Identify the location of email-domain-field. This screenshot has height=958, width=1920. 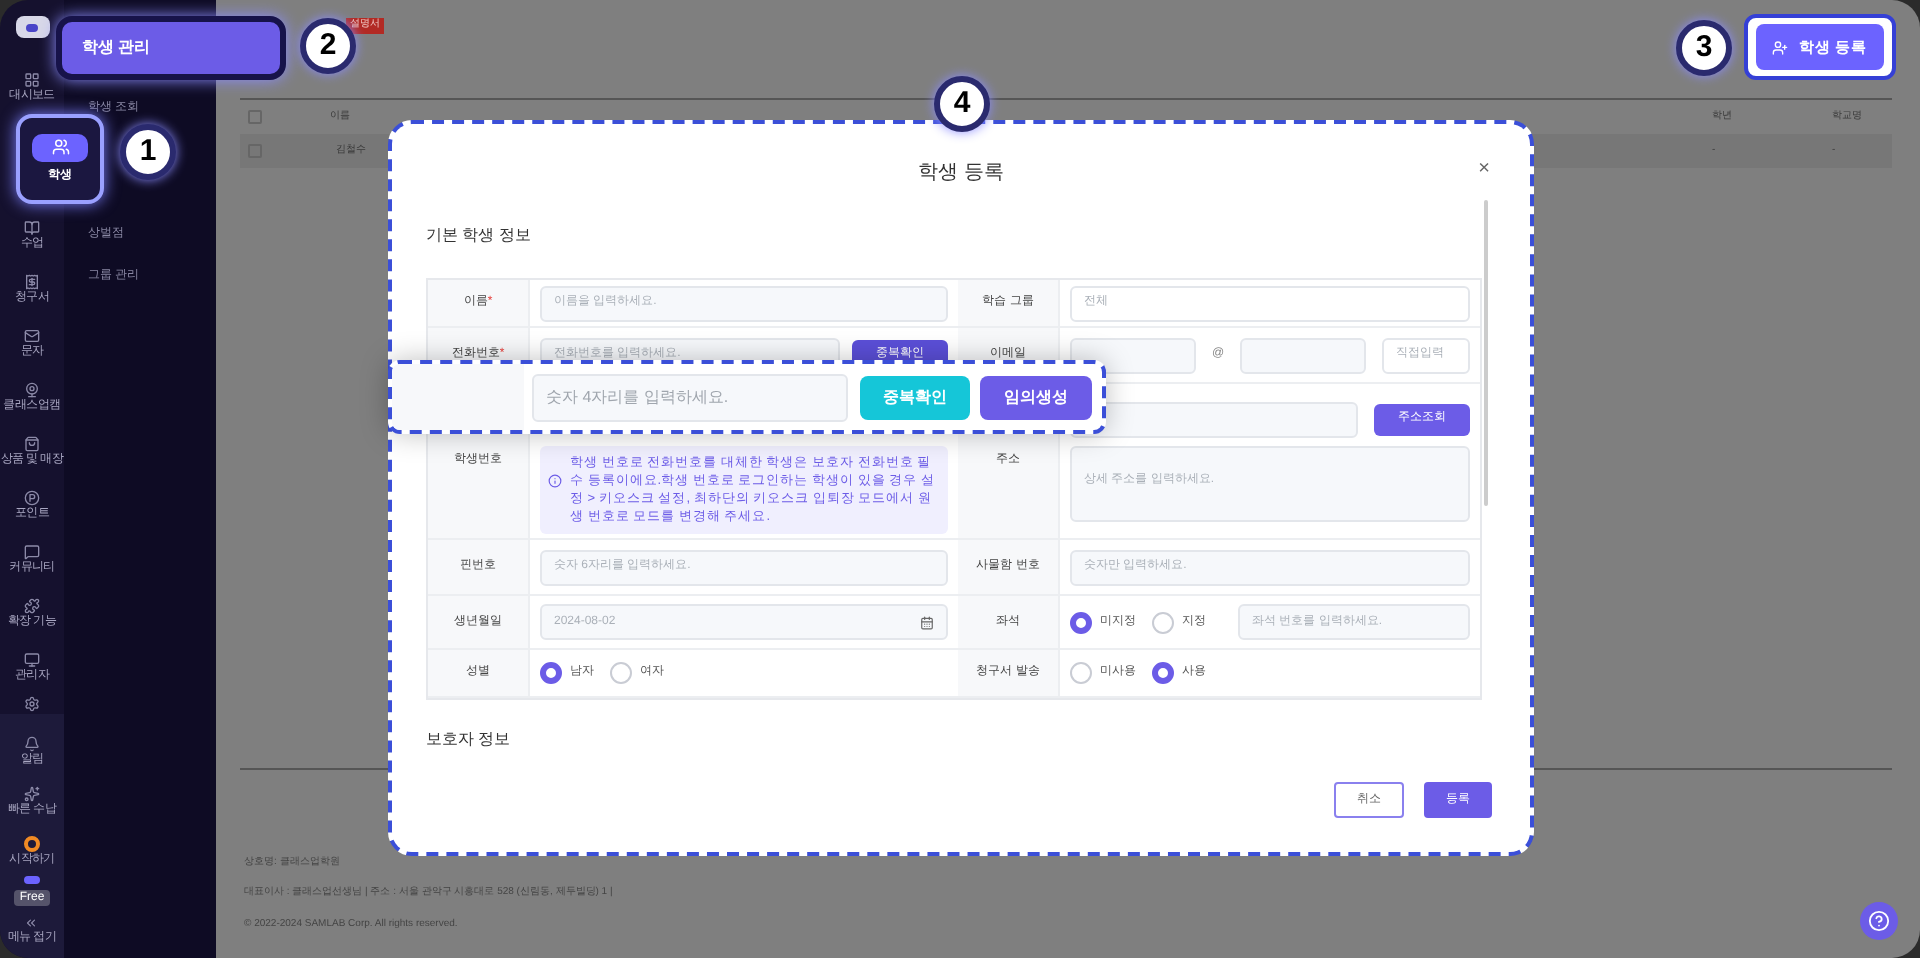
(1303, 355).